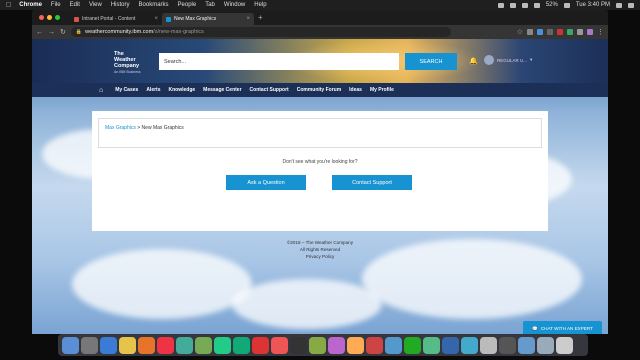 The height and width of the screenshot is (360, 640). I want to click on chevron-down-icon: ▾, so click(531, 59).